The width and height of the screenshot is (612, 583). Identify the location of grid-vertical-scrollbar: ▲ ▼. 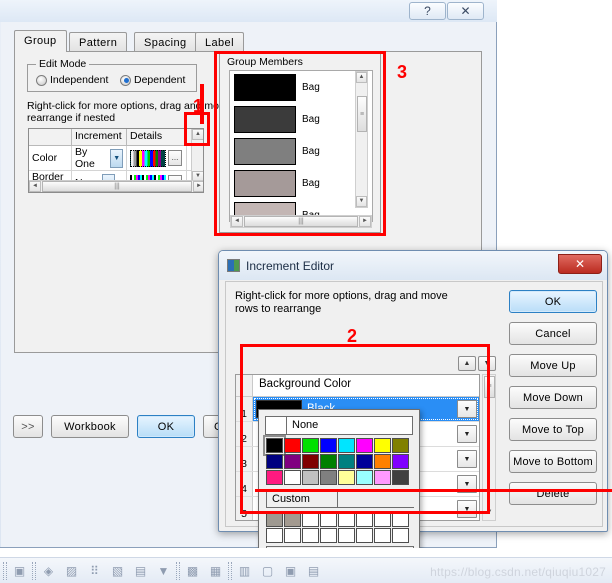
(197, 155).